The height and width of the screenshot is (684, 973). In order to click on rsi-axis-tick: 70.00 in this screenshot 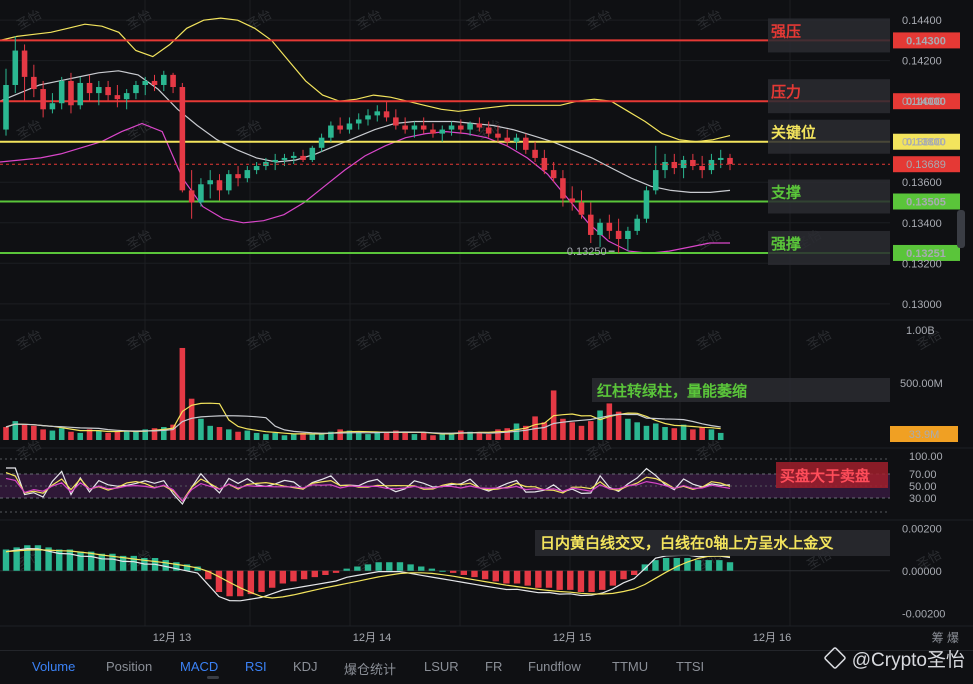, I will do `click(923, 475)`.